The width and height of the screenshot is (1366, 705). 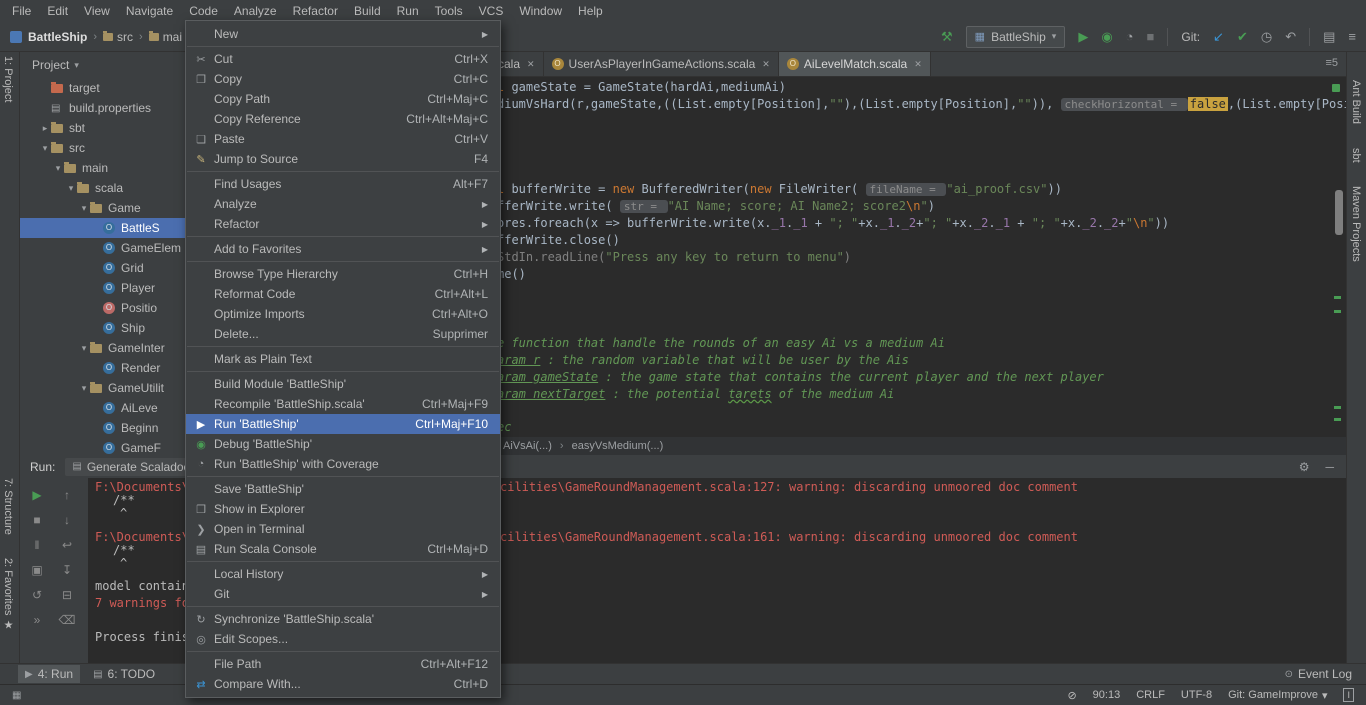 What do you see at coordinates (102, 188) in the screenshot?
I see `tree-item-scala: ▾ scala` at bounding box center [102, 188].